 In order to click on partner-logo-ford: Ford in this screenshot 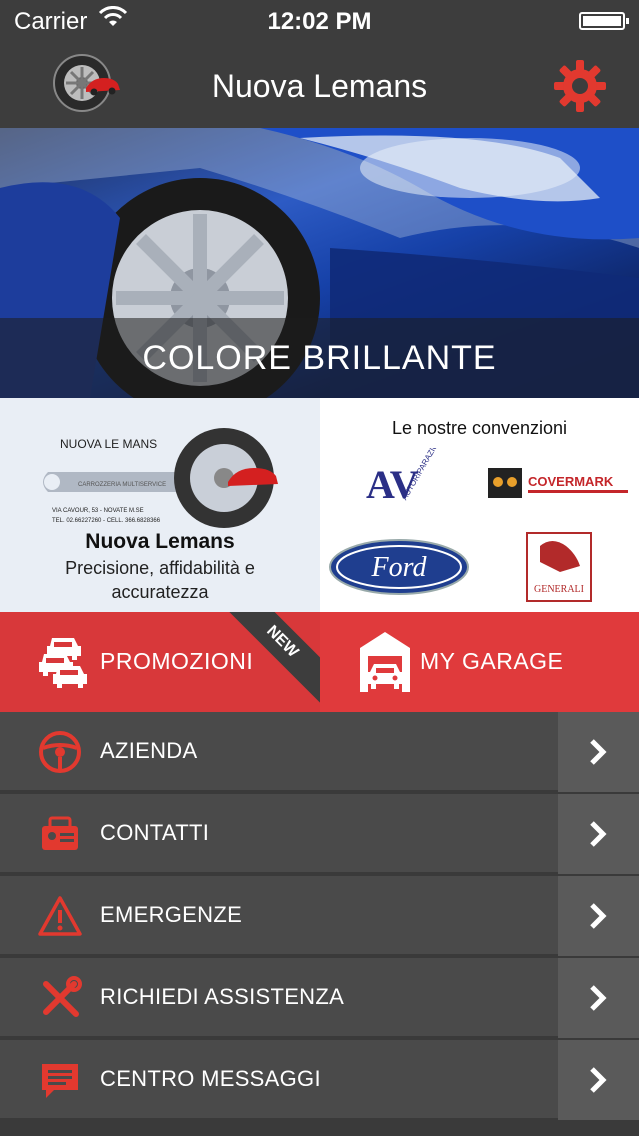, I will do `click(399, 567)`.